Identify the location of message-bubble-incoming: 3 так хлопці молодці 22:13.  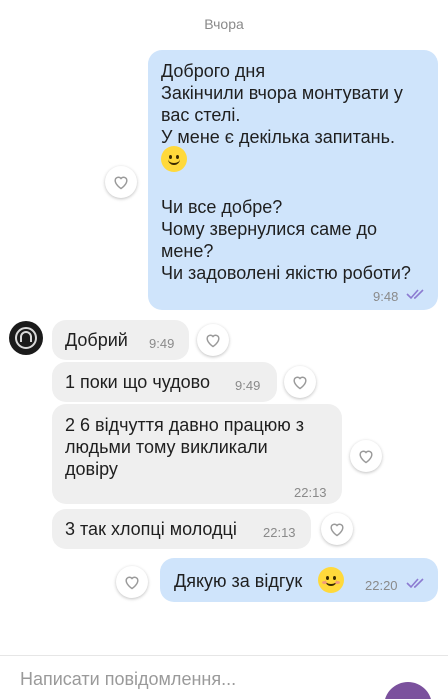
(181, 529).